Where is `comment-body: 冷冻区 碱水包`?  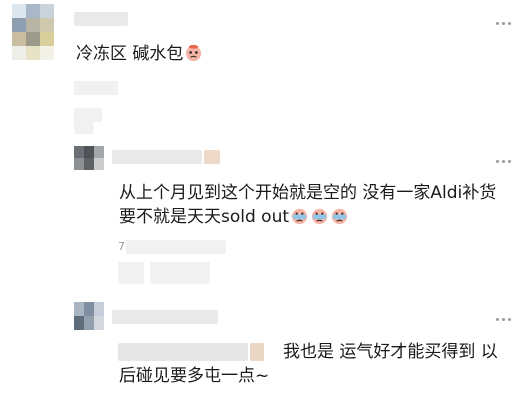
comment-body: 冷冻区 碱水包 is located at coordinates (139, 54).